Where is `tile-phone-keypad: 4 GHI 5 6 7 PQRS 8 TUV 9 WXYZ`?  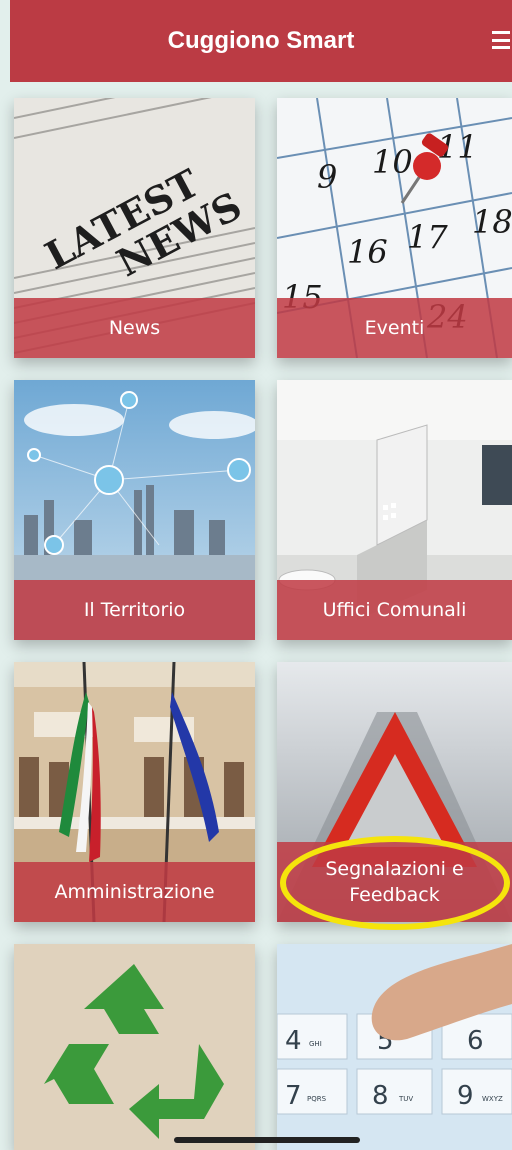
tile-phone-keypad: 4 GHI 5 6 7 PQRS 8 TUV 9 WXYZ is located at coordinates (394, 1047).